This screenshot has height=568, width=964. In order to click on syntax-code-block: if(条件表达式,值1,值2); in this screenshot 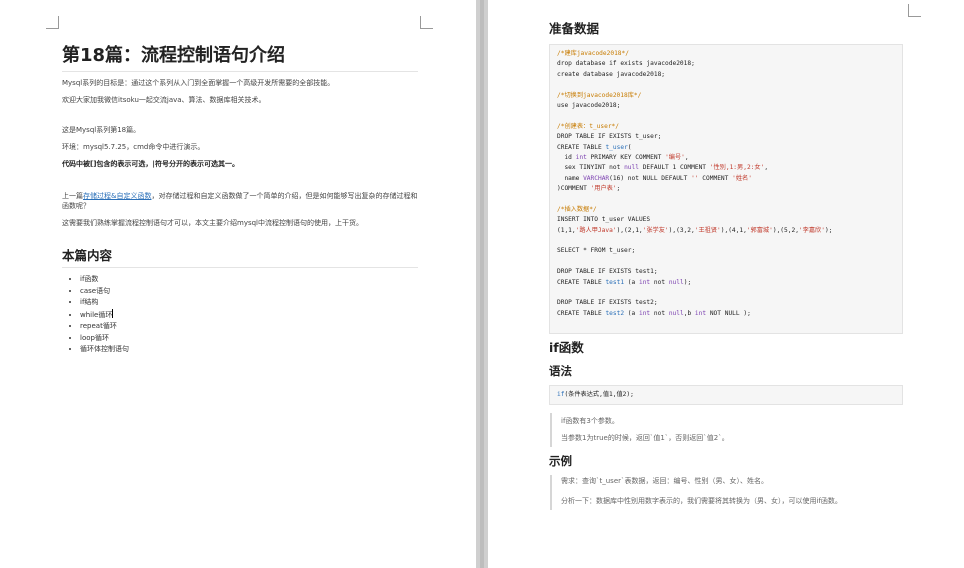, I will do `click(726, 395)`.